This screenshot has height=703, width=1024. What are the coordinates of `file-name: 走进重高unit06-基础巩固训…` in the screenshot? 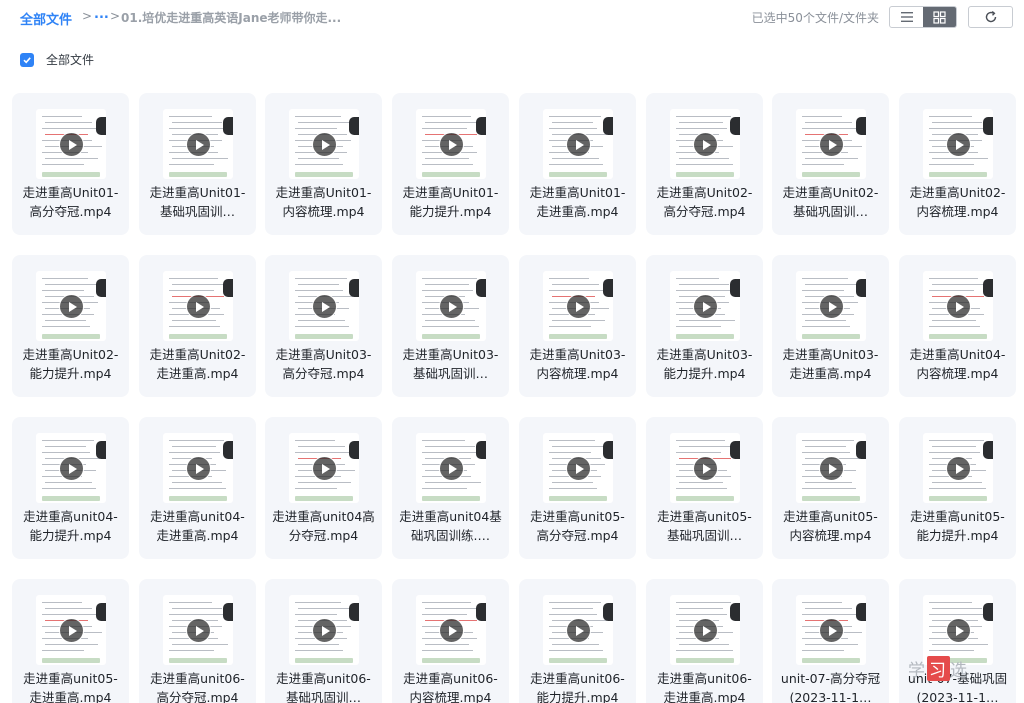 It's located at (323, 687).